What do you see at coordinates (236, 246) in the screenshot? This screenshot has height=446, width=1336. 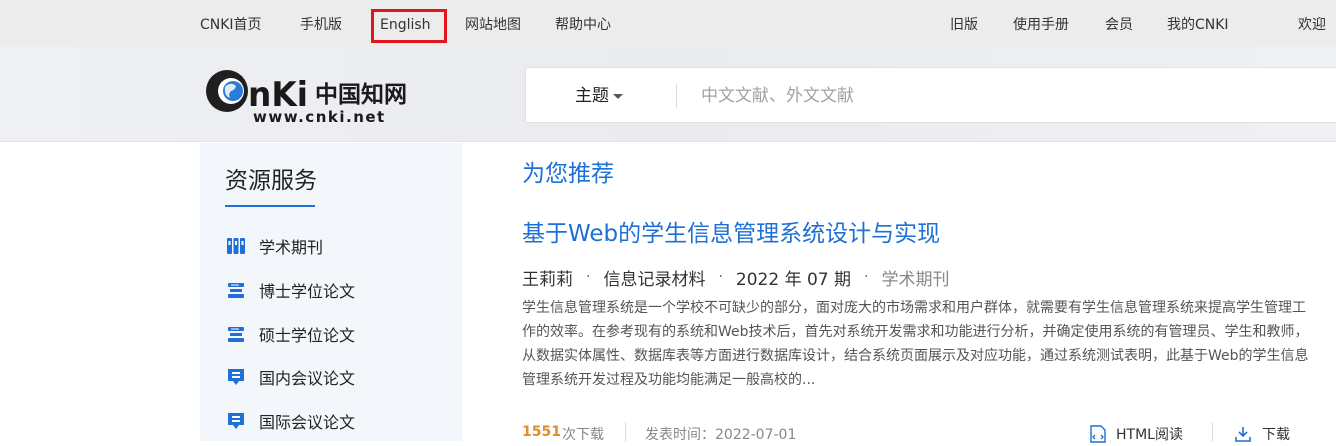 I see `journal-icon` at bounding box center [236, 246].